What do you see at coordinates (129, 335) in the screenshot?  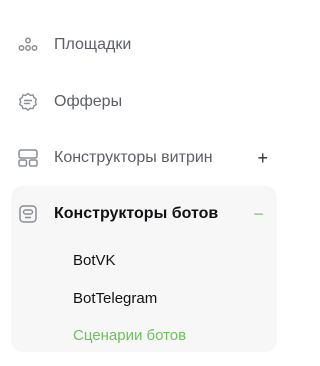 I see `submenu-item-bot-scenarios: Сценарии ботов` at bounding box center [129, 335].